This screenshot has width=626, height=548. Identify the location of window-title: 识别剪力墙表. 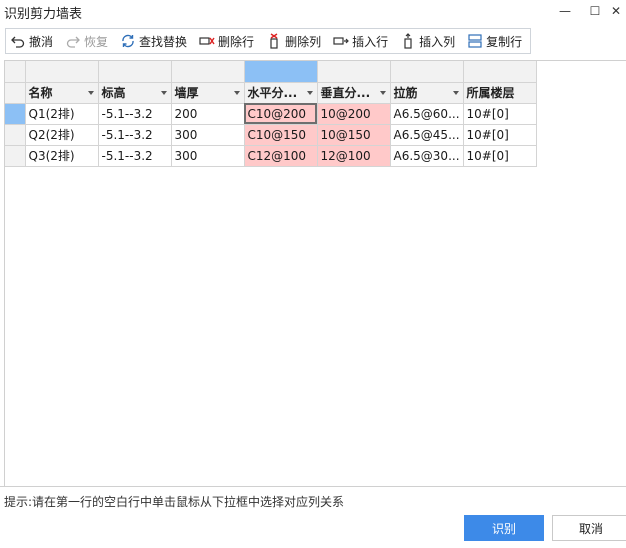
(43, 14).